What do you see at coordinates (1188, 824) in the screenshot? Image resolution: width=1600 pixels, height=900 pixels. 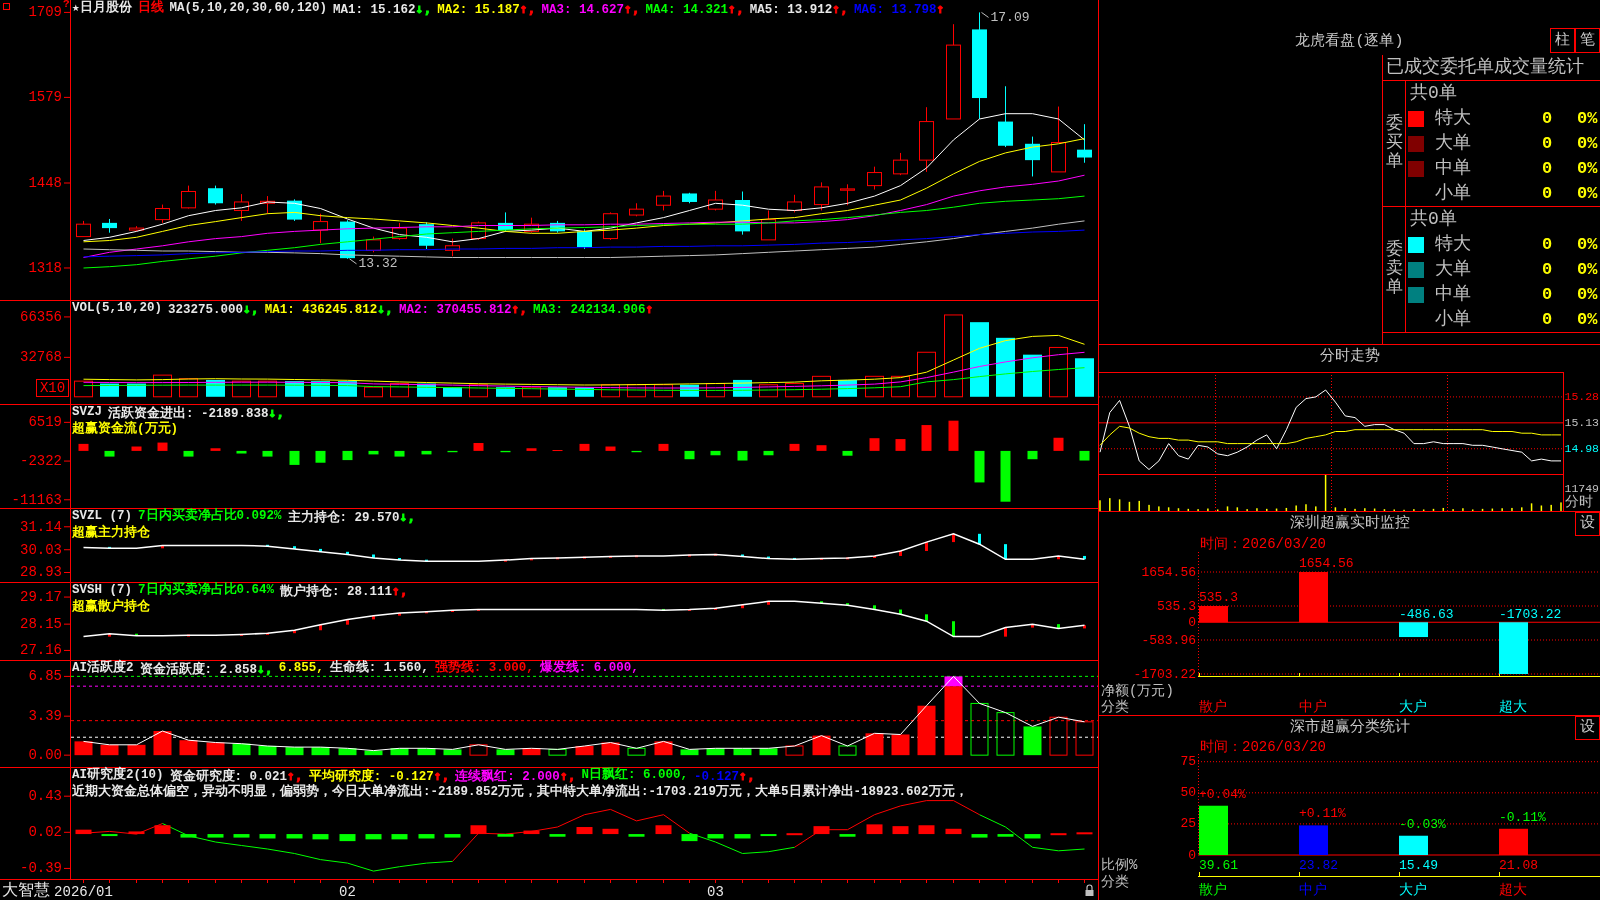 I see `axis-label: 25` at bounding box center [1188, 824].